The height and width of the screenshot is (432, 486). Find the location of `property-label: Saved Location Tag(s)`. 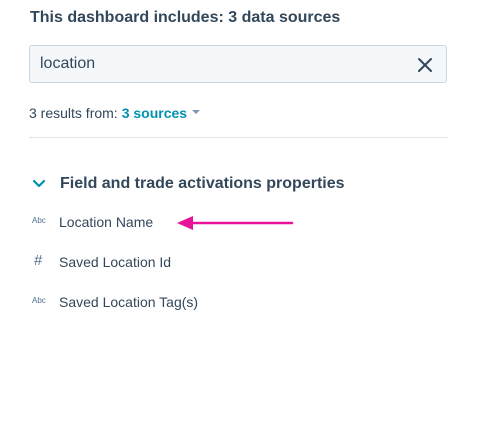

property-label: Saved Location Tag(s) is located at coordinates (129, 302).